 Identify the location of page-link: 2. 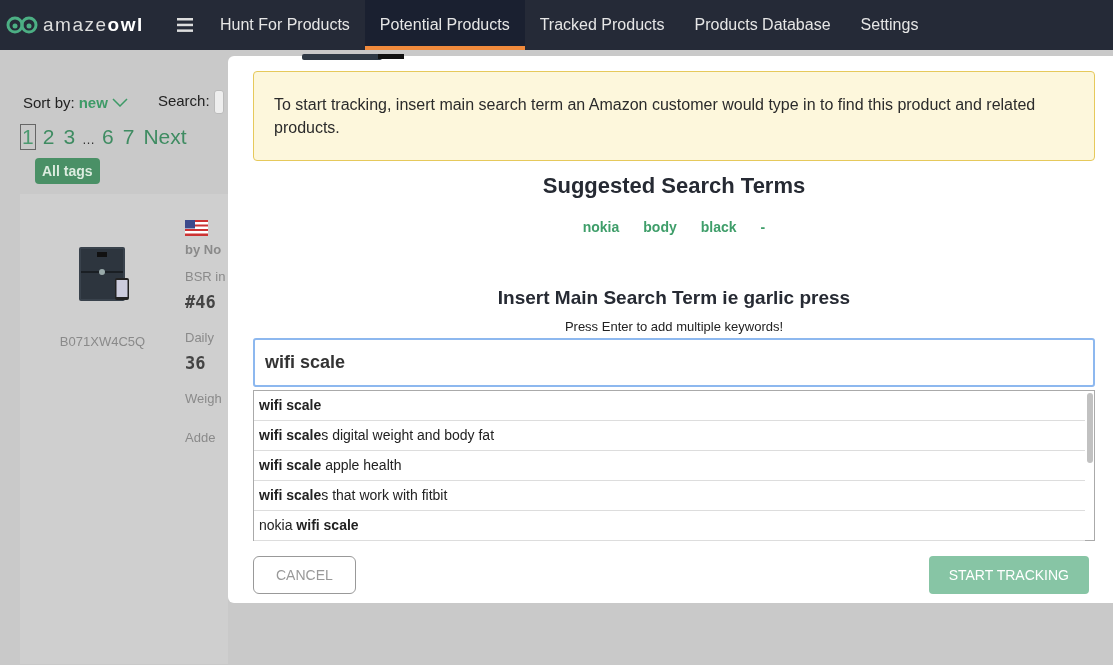
(48, 137).